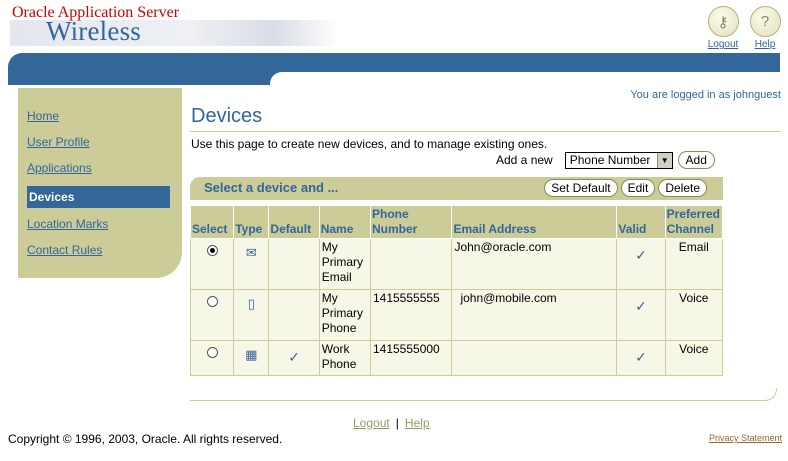  Describe the element at coordinates (705, 95) in the screenshot. I see `logged-in-status: You are logged in as johnguest` at that location.